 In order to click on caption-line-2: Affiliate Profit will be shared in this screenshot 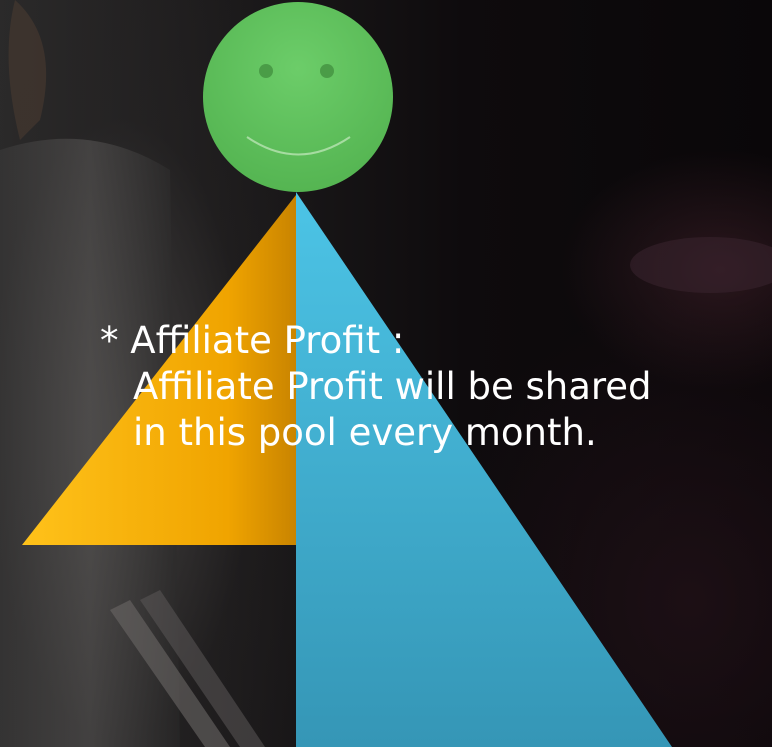, I will do `click(392, 386)`.